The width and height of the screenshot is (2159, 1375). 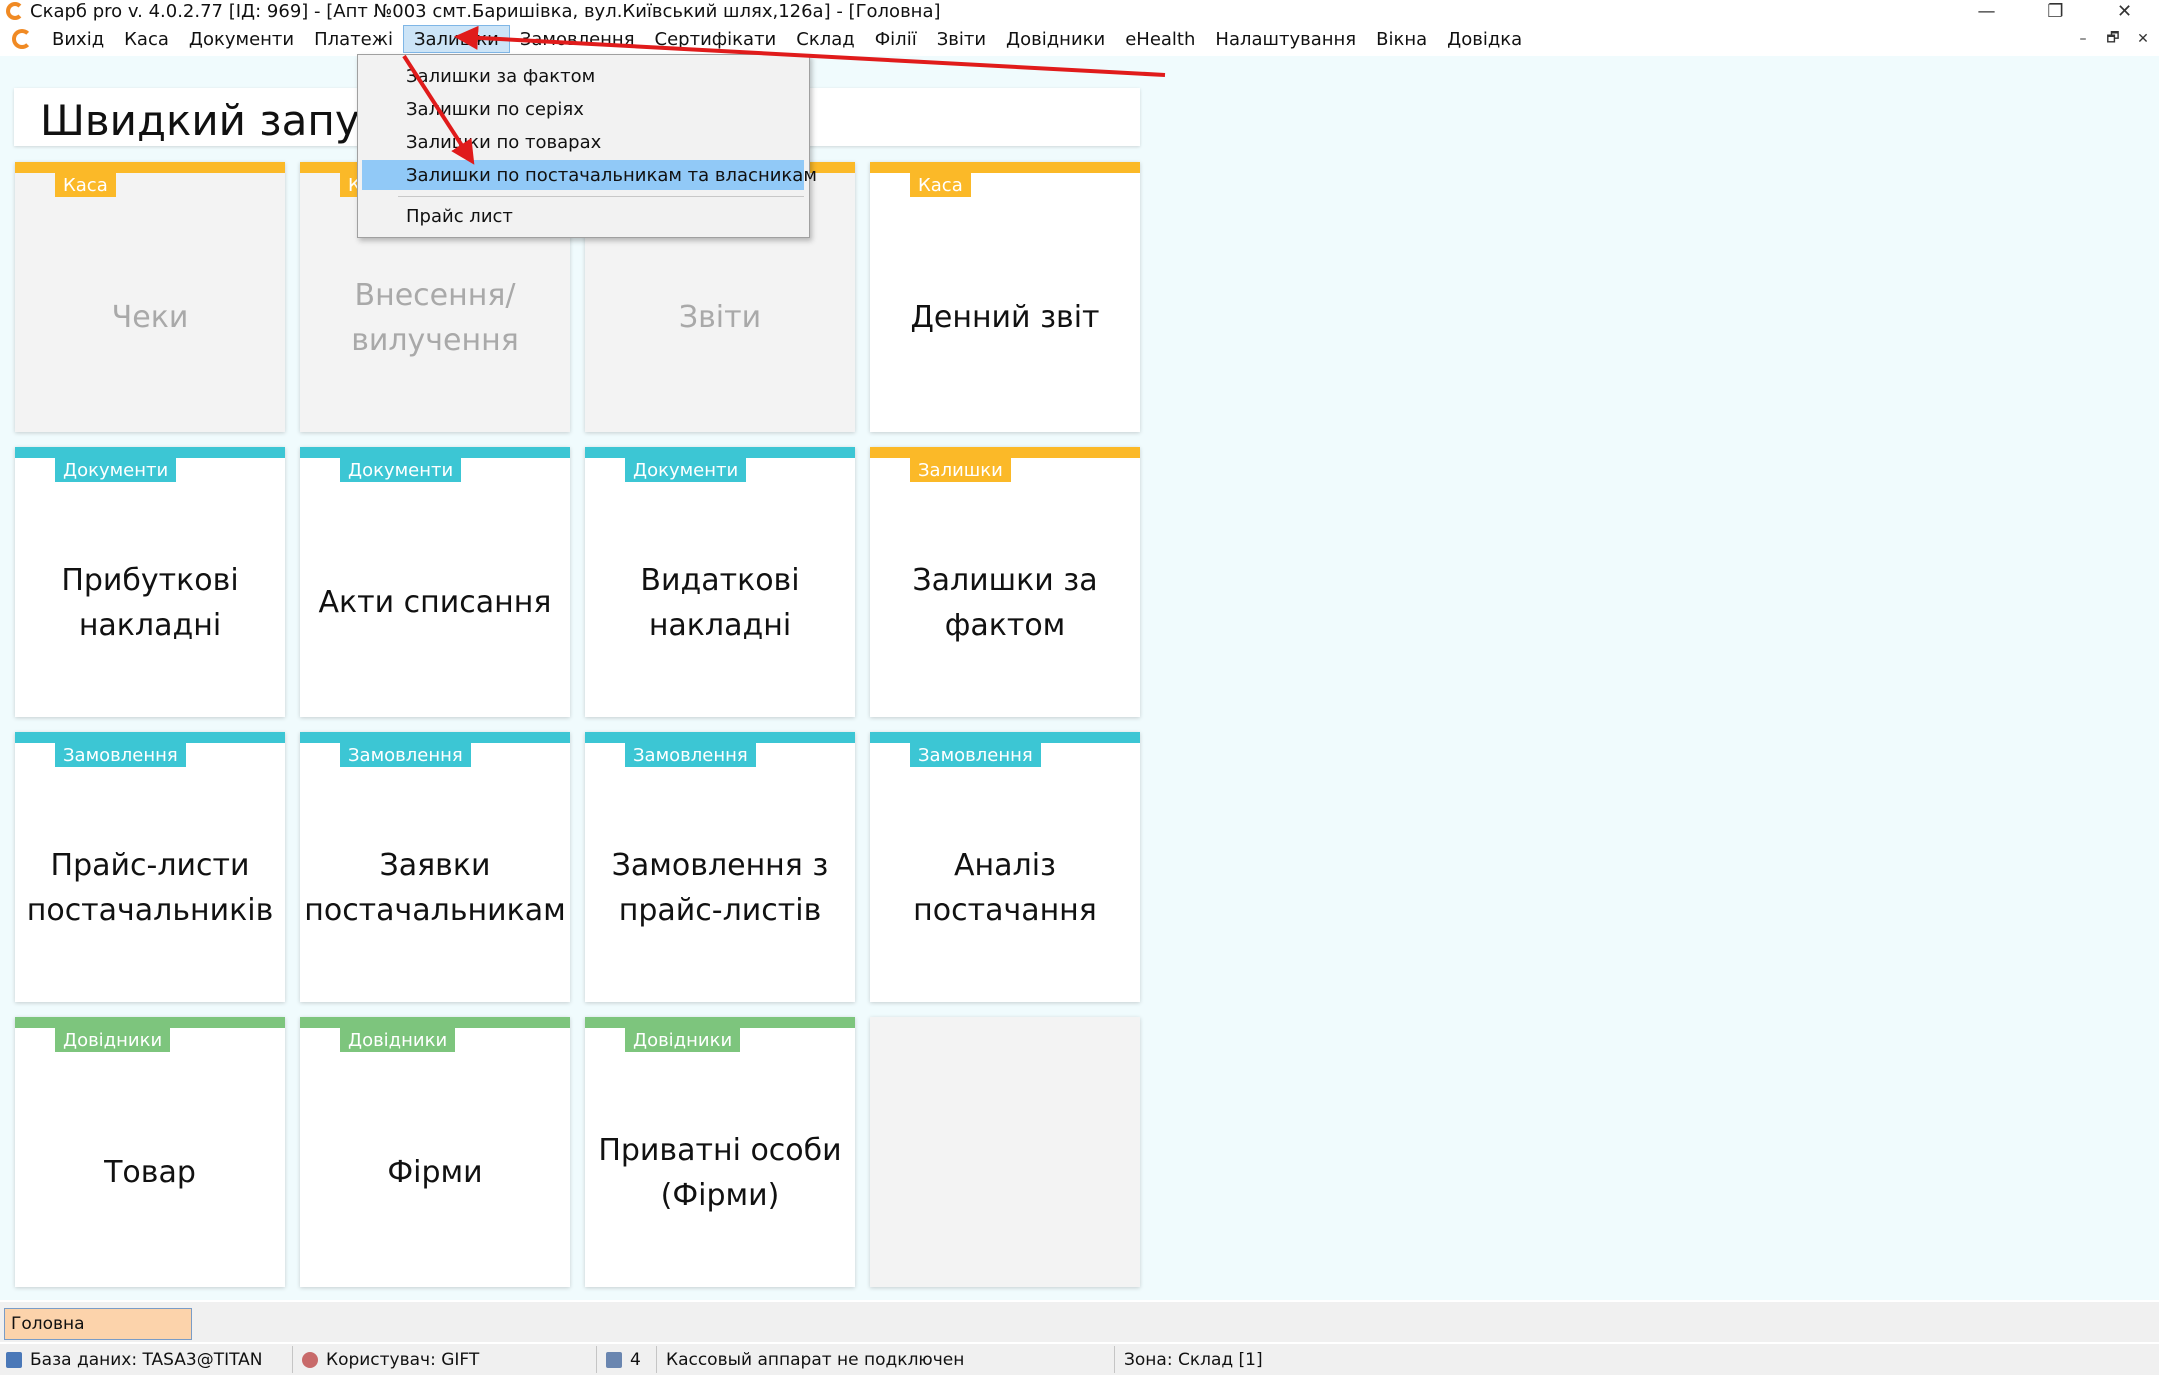 I want to click on tile-7: Залишки Залишки за фактом, so click(x=1005, y=582).